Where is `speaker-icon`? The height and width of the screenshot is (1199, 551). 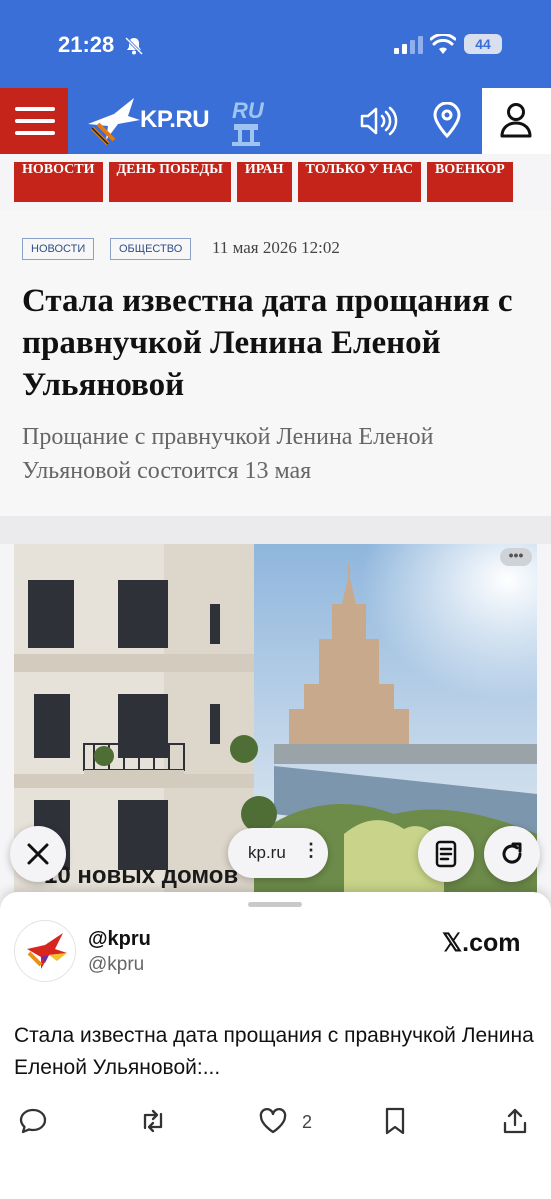 speaker-icon is located at coordinates (378, 121).